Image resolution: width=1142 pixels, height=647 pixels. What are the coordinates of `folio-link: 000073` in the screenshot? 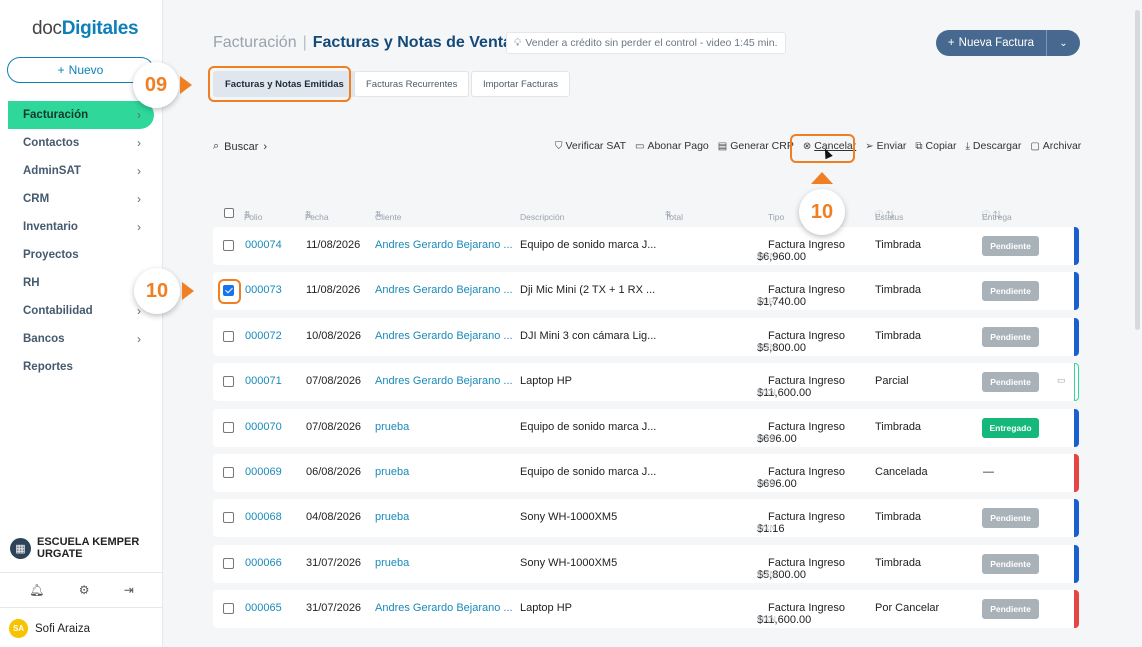 It's located at (263, 290).